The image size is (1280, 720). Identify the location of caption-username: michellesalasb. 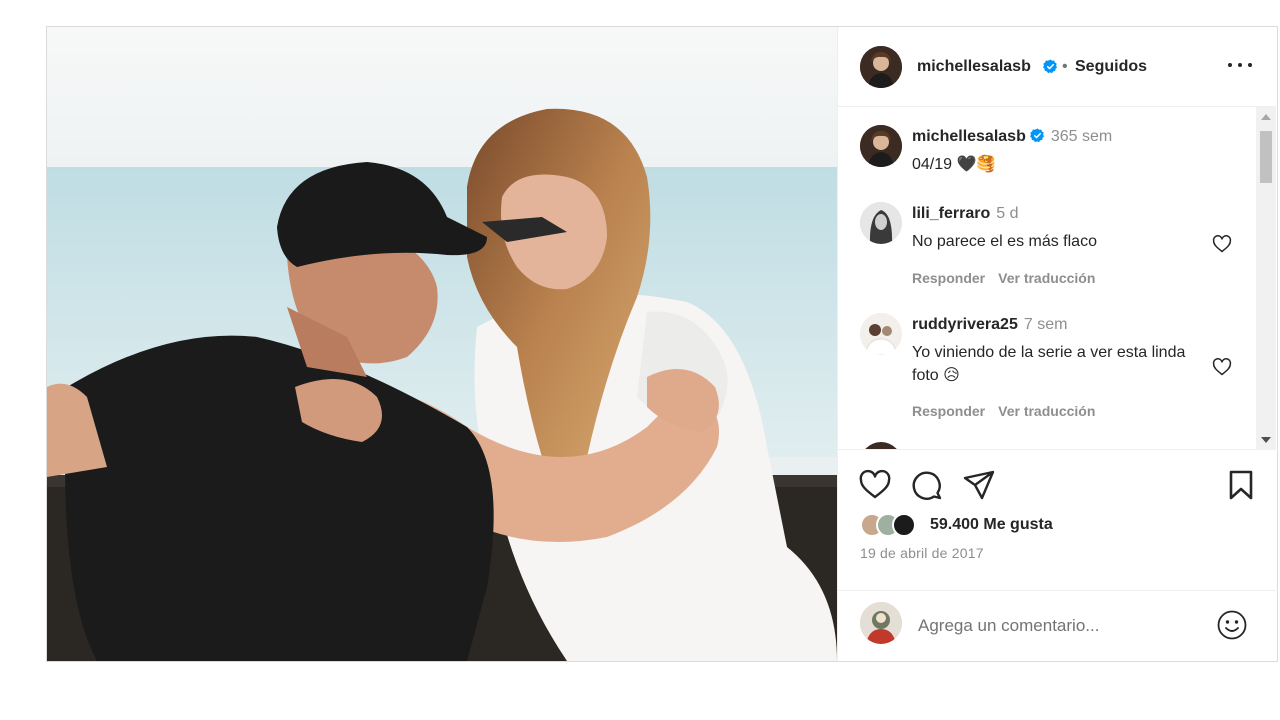
(969, 136).